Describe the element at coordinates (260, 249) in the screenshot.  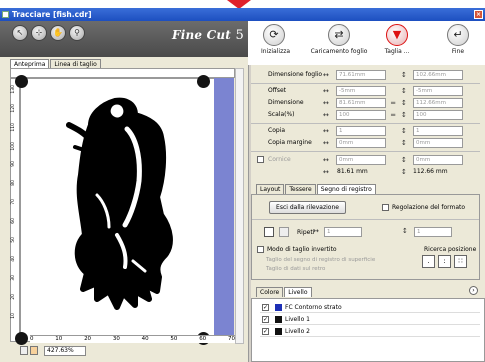
I see `invert-mode-checkbox` at that location.